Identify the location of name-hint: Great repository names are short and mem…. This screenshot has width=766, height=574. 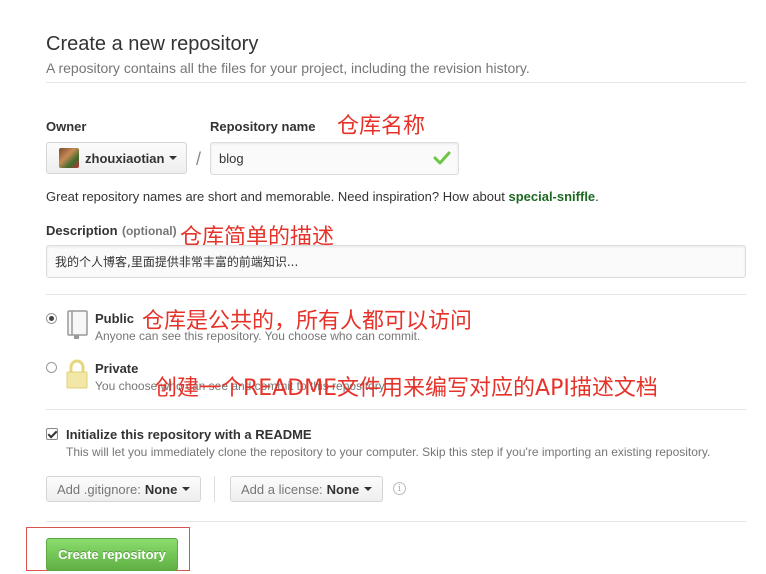
(322, 196).